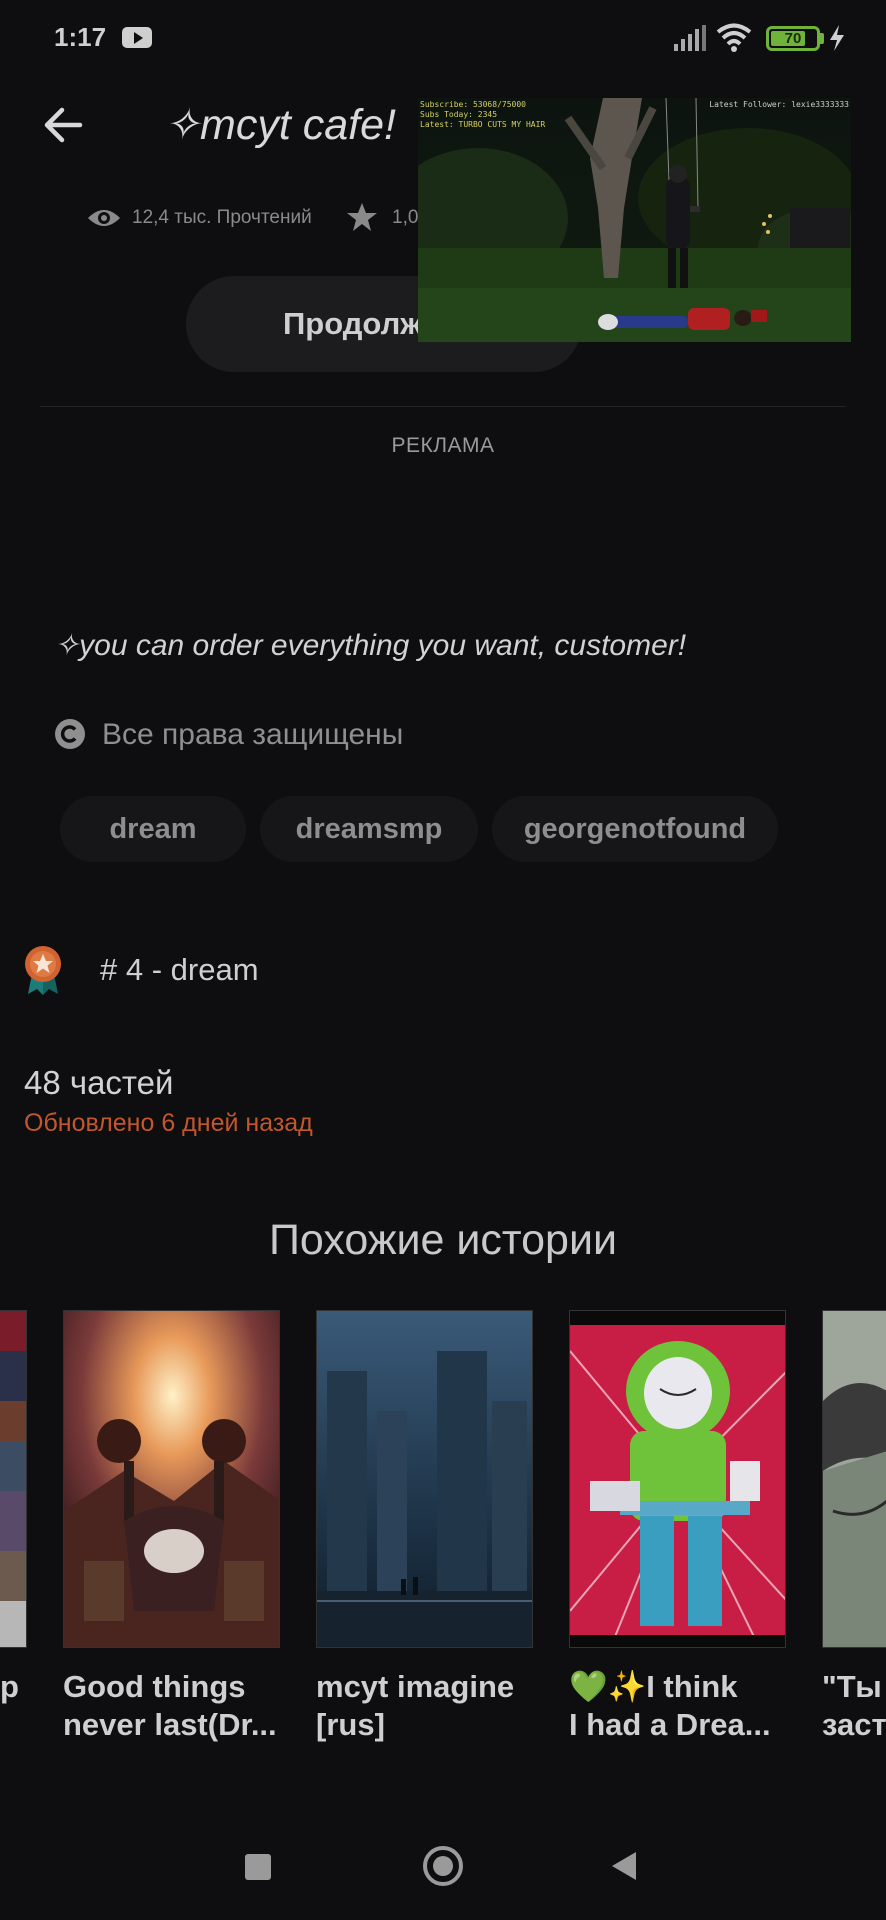 The height and width of the screenshot is (1920, 886). I want to click on ad-label: РЕКЛАМА, so click(443, 445).